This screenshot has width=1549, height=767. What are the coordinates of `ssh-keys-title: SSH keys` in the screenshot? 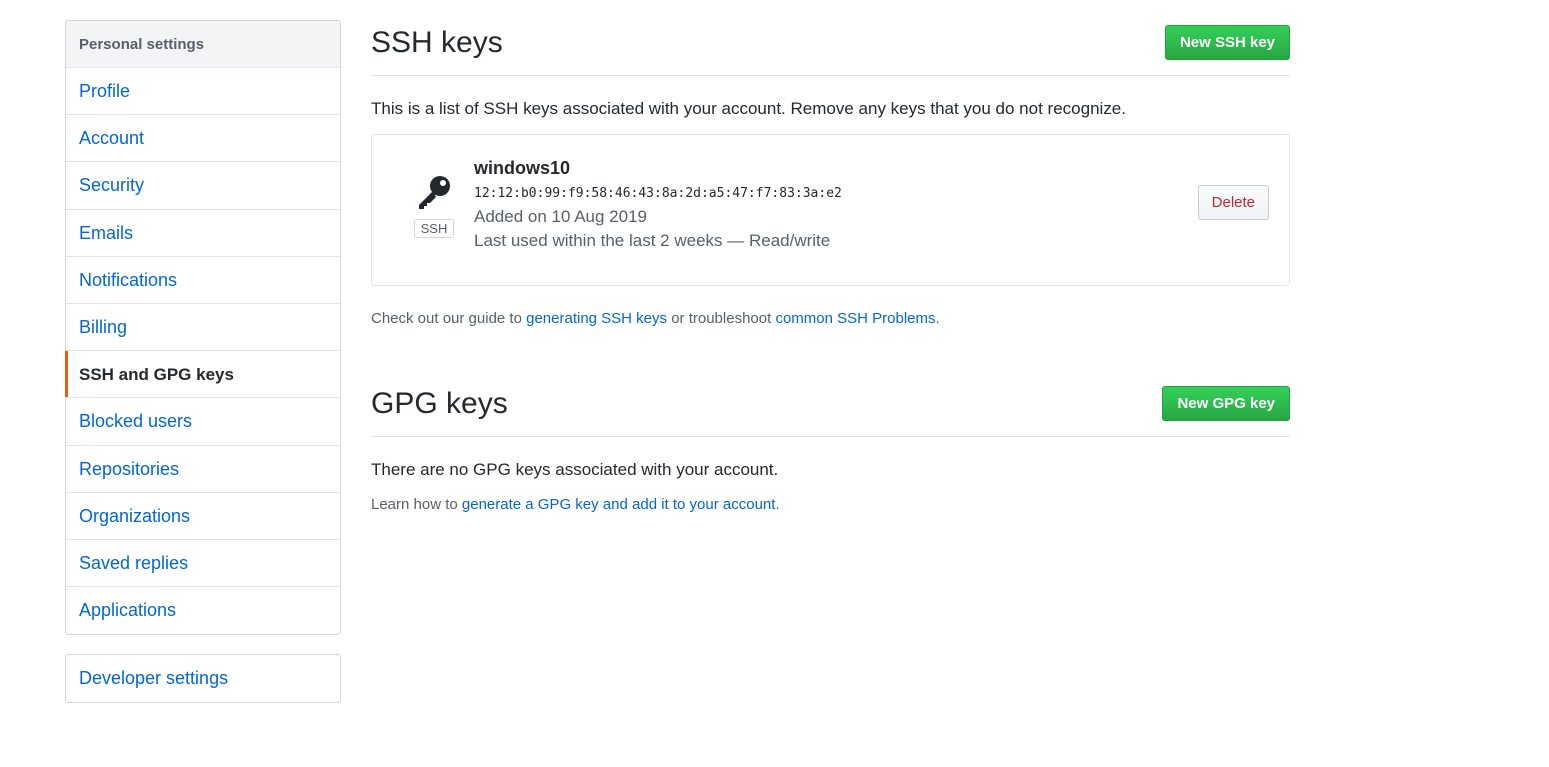 It's located at (437, 42).